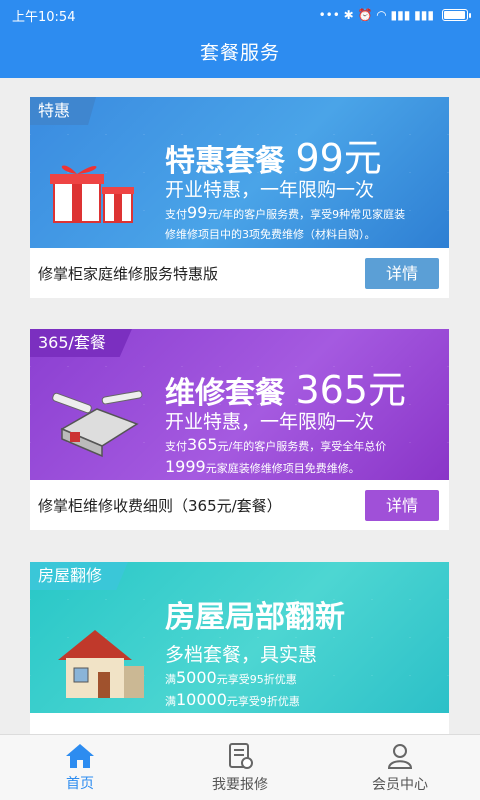 Image resolution: width=480 pixels, height=800 pixels. I want to click on package-description: 满5000元享受95折优惠 满10000元享受9折优惠, so click(232, 688).